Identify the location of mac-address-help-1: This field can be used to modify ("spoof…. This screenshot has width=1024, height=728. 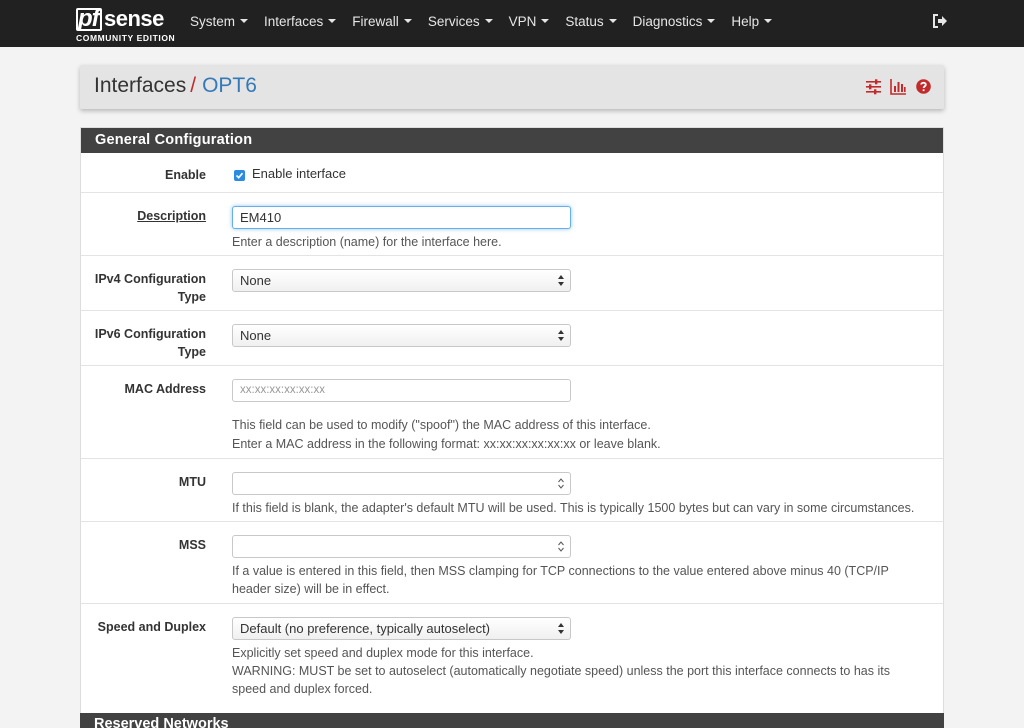
(441, 425).